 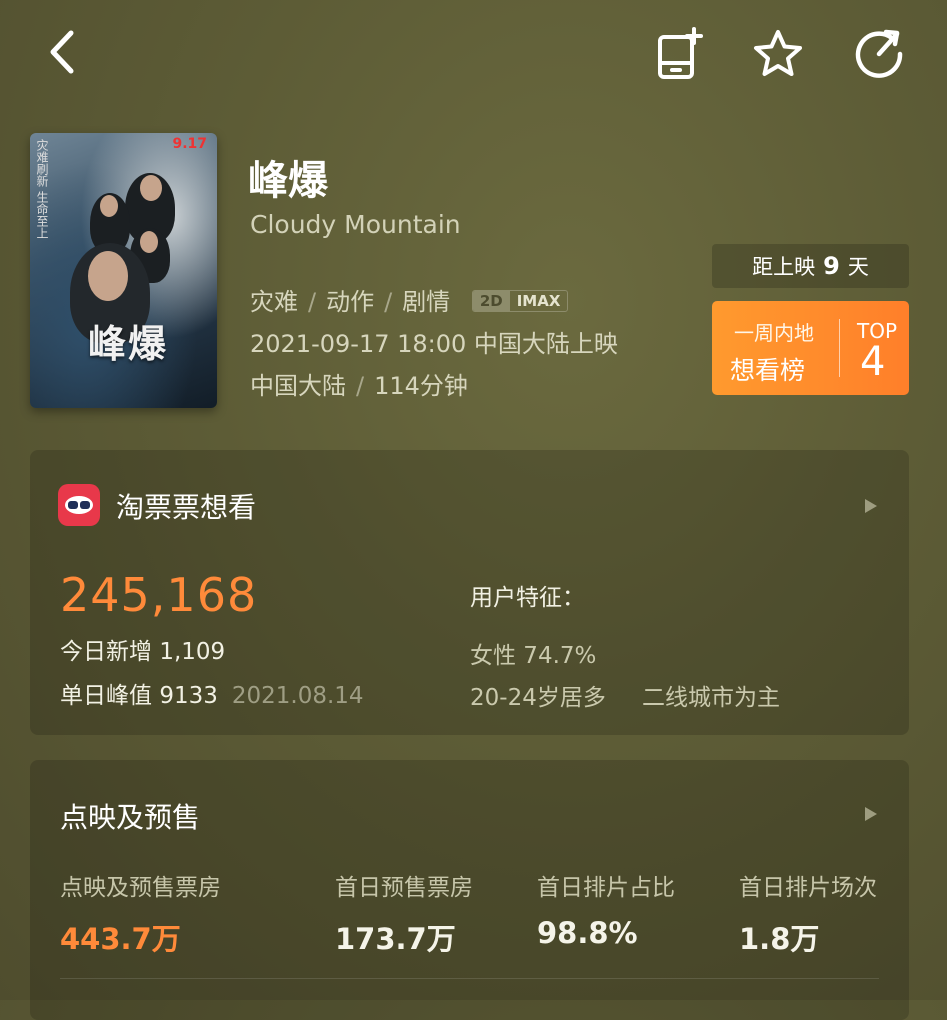 I want to click on format-2d: 2D, so click(x=491, y=301).